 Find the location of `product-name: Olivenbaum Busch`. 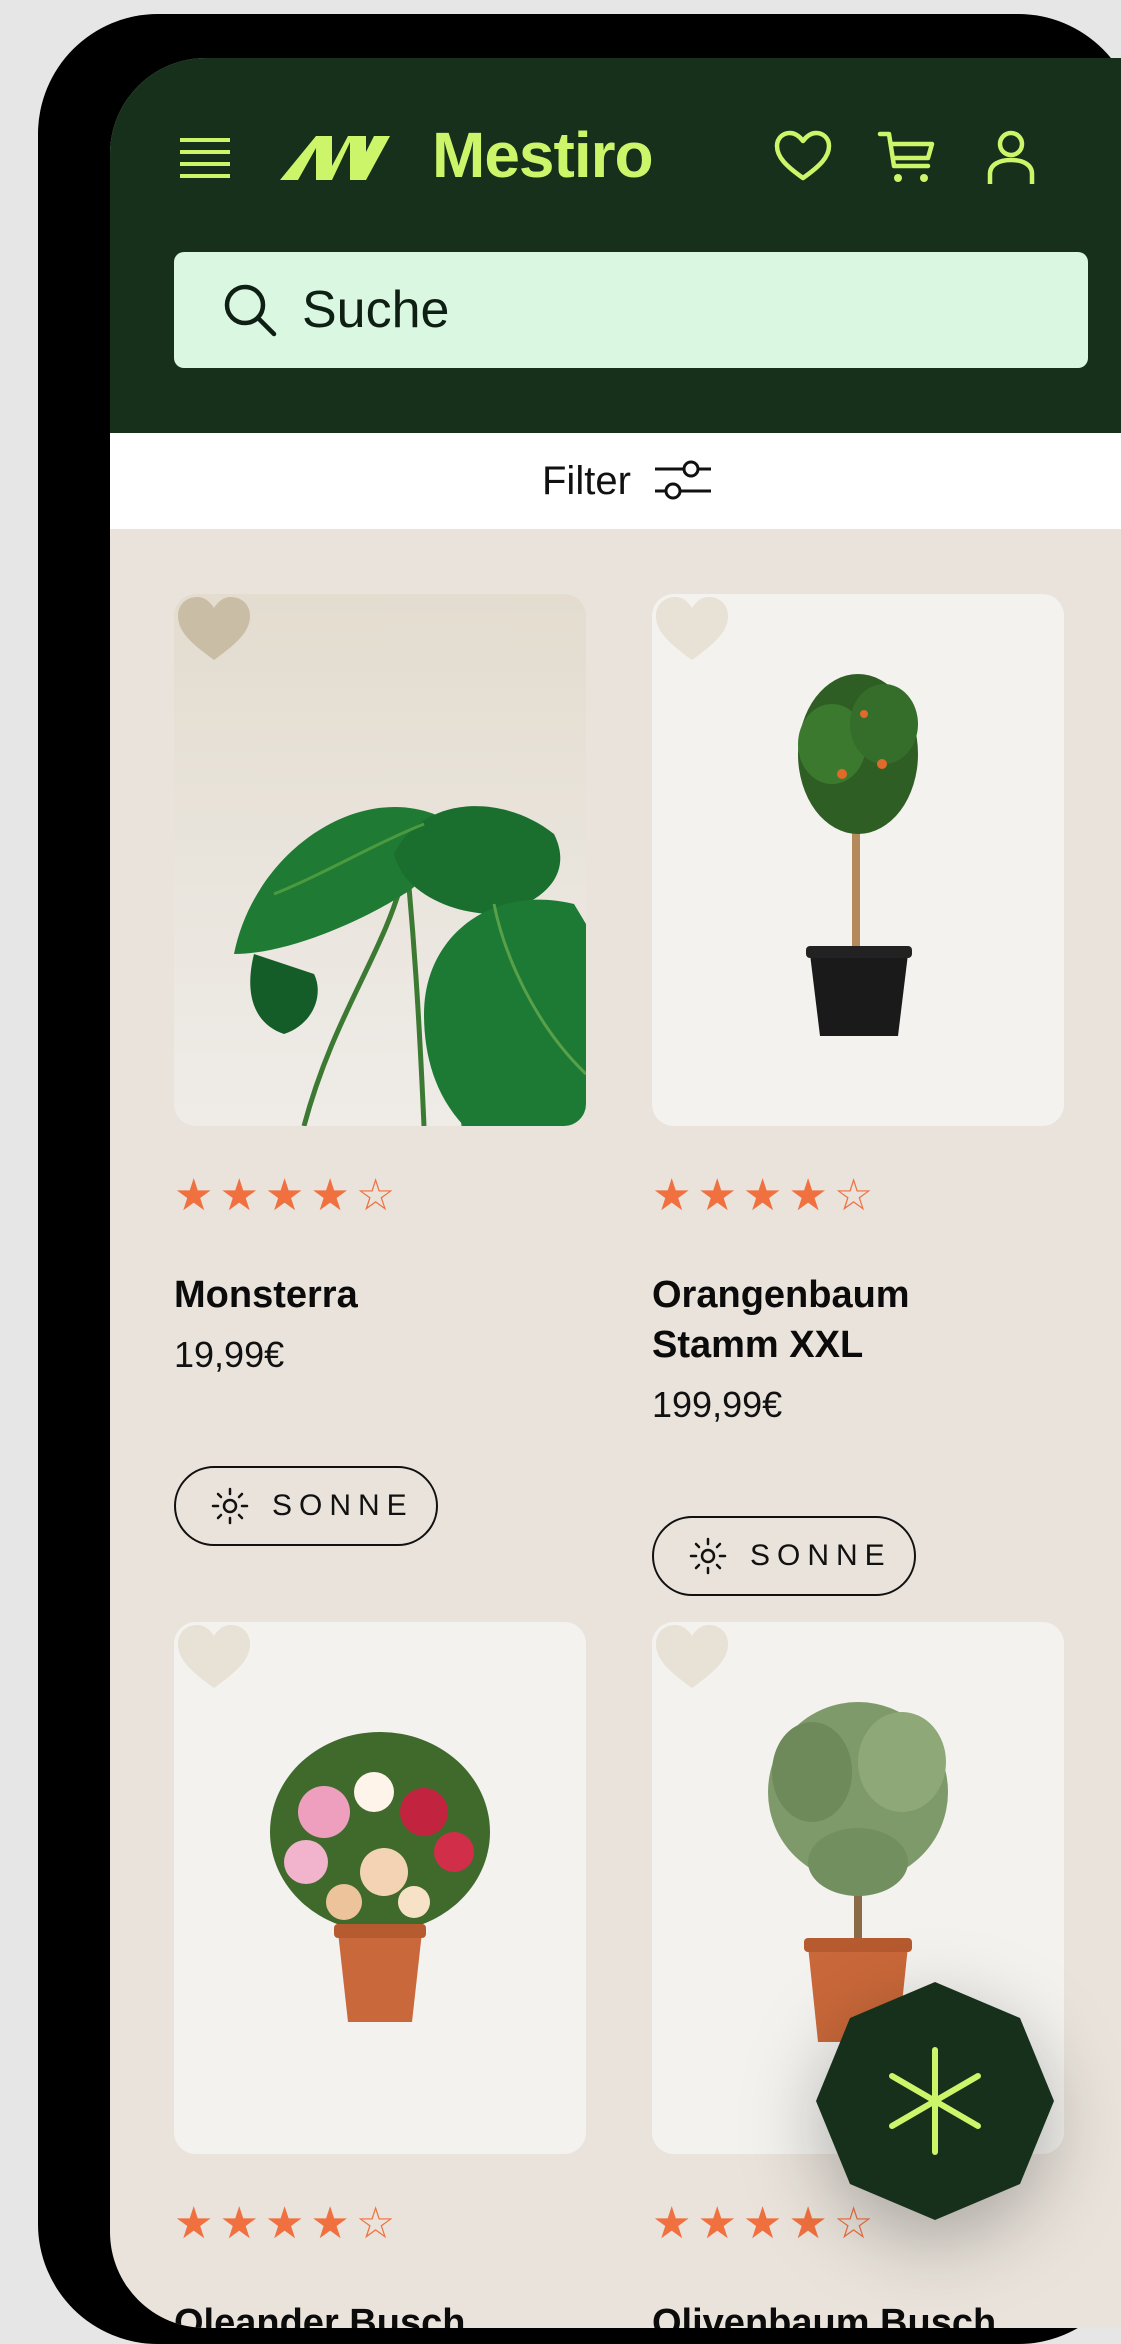

product-name: Olivenbaum Busch is located at coordinates (862, 2313).